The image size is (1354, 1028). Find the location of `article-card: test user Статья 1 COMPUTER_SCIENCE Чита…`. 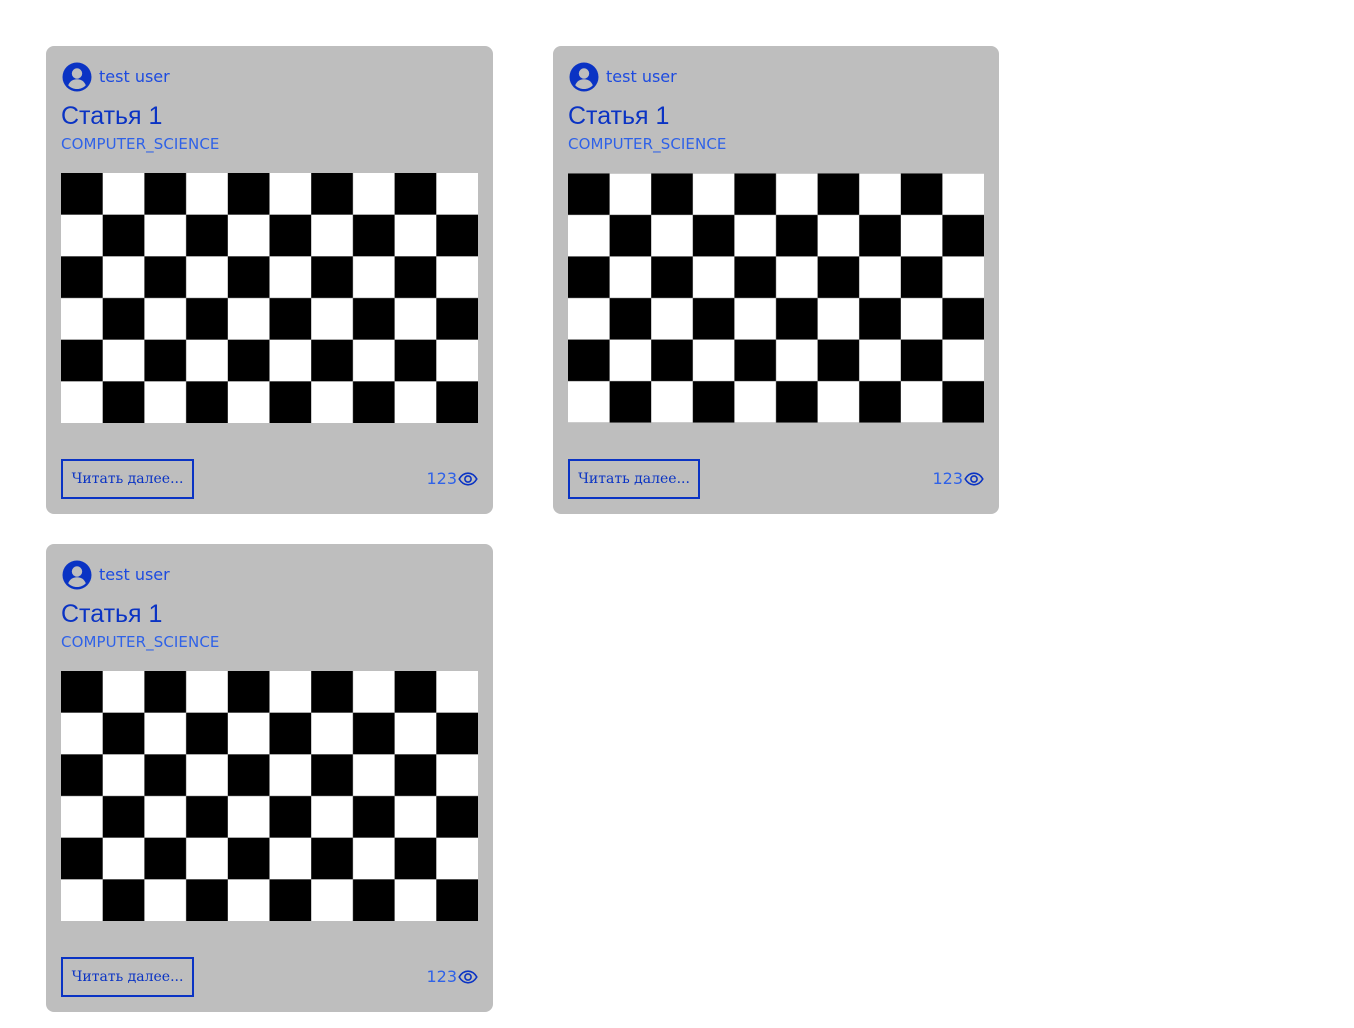

article-card: test user Статья 1 COMPUTER_SCIENCE Чита… is located at coordinates (776, 280).